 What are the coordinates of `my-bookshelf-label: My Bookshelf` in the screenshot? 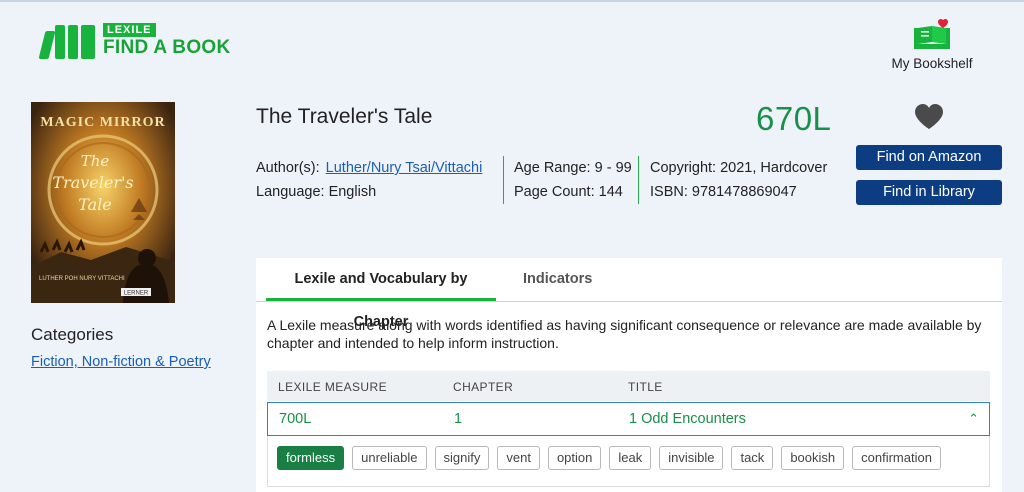 It's located at (932, 63).